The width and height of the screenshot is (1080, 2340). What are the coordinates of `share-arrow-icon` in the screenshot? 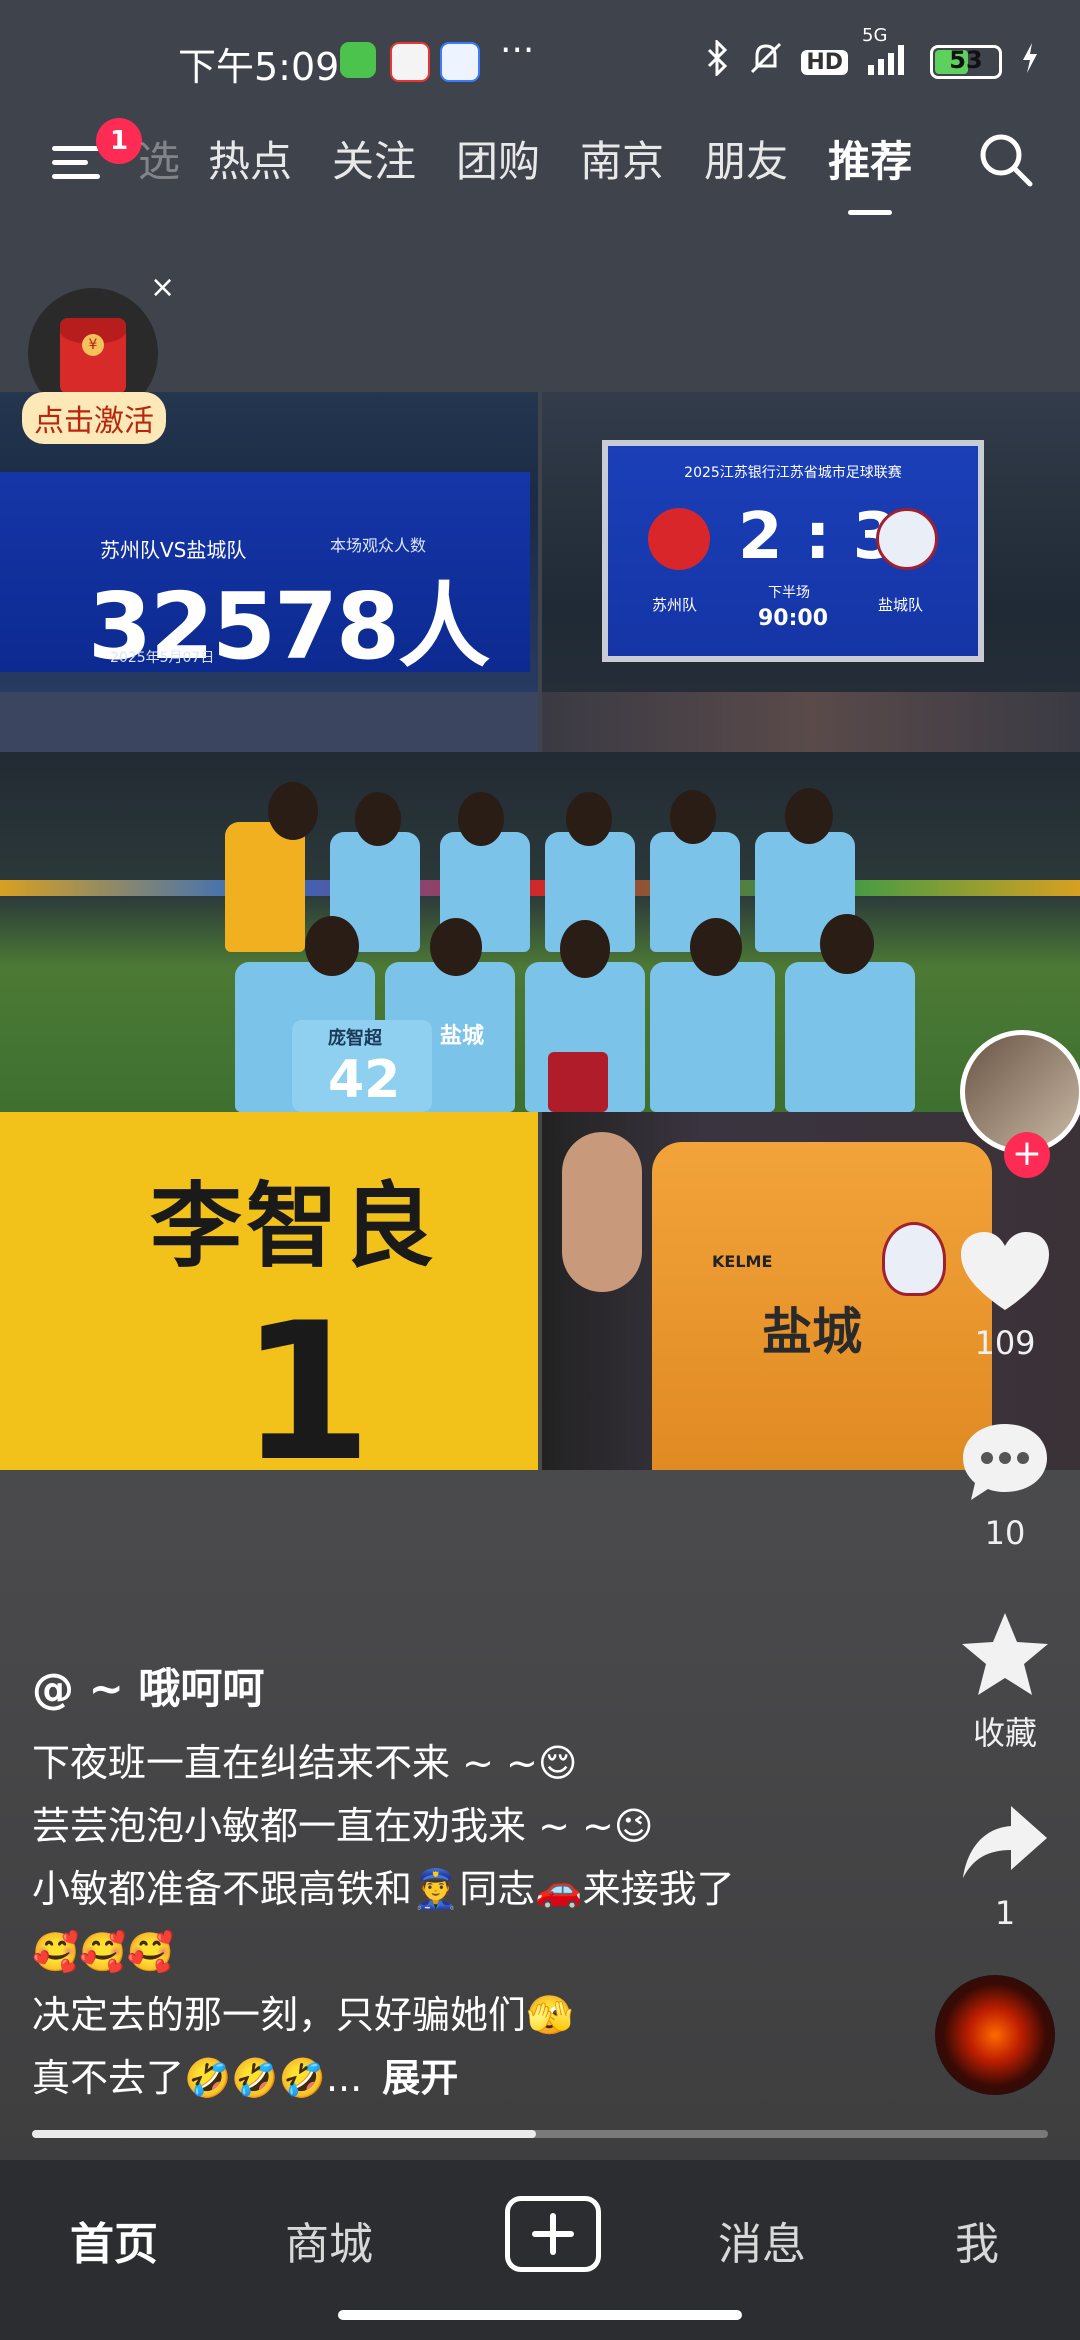 It's located at (1005, 1847).